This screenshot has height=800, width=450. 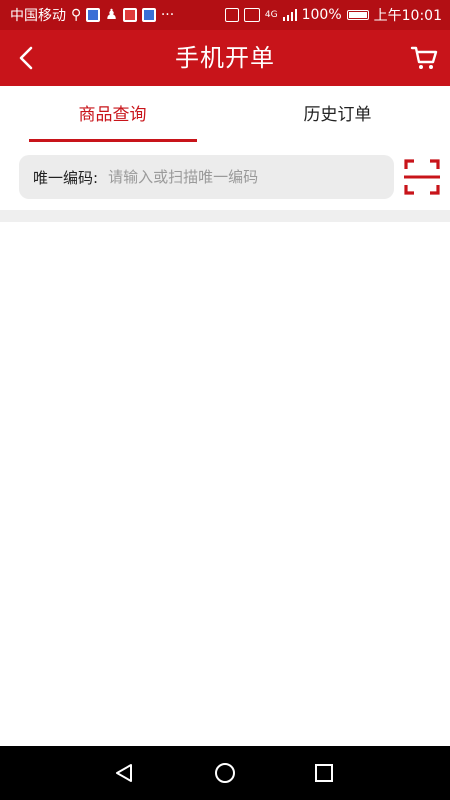 What do you see at coordinates (357, 15) in the screenshot?
I see `battery-icon` at bounding box center [357, 15].